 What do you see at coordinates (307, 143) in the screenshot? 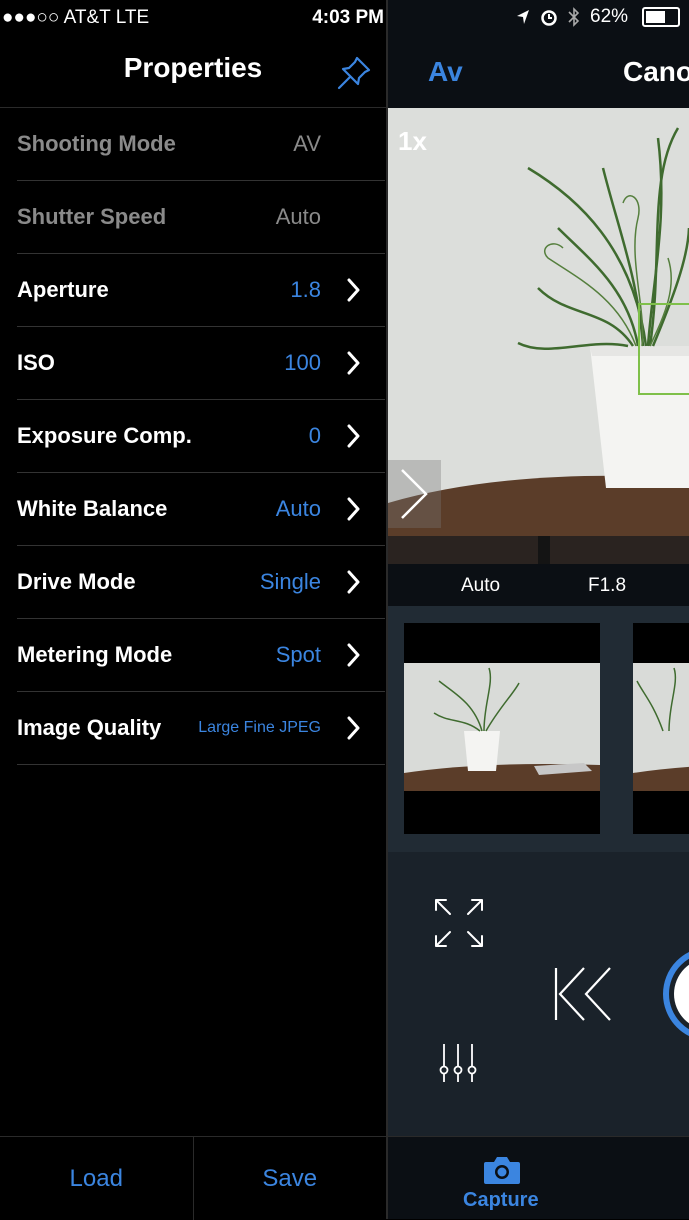
I see `row-value: AV` at bounding box center [307, 143].